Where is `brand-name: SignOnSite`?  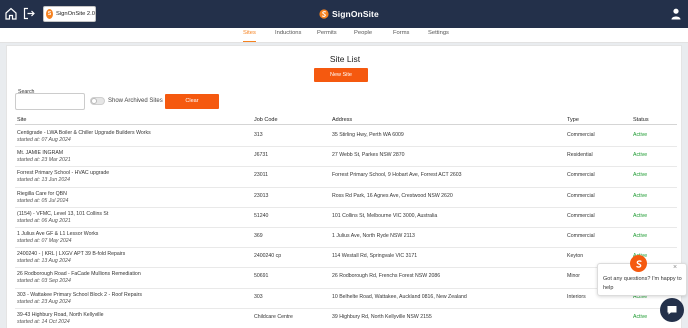
brand-name: SignOnSite is located at coordinates (355, 14).